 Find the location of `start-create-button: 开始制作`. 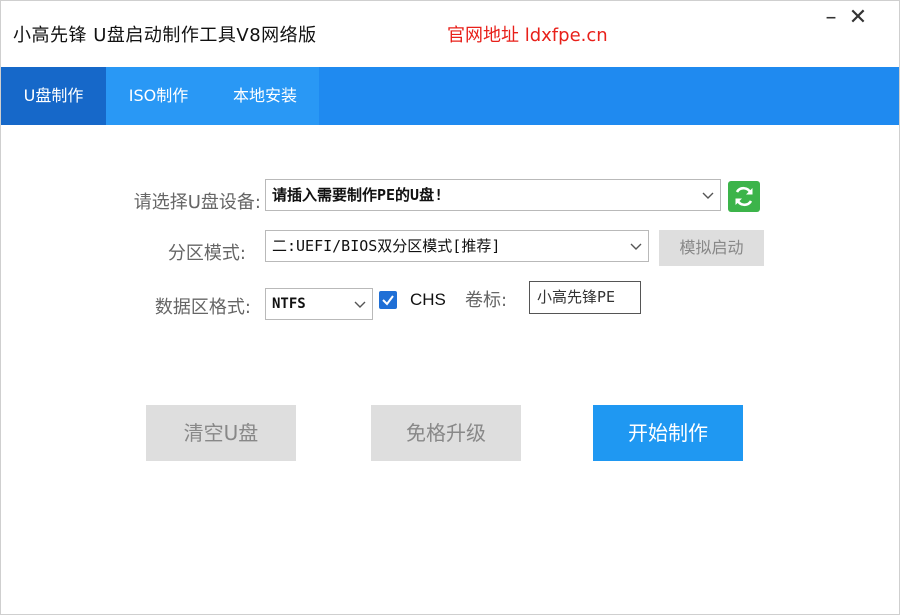

start-create-button: 开始制作 is located at coordinates (668, 433).